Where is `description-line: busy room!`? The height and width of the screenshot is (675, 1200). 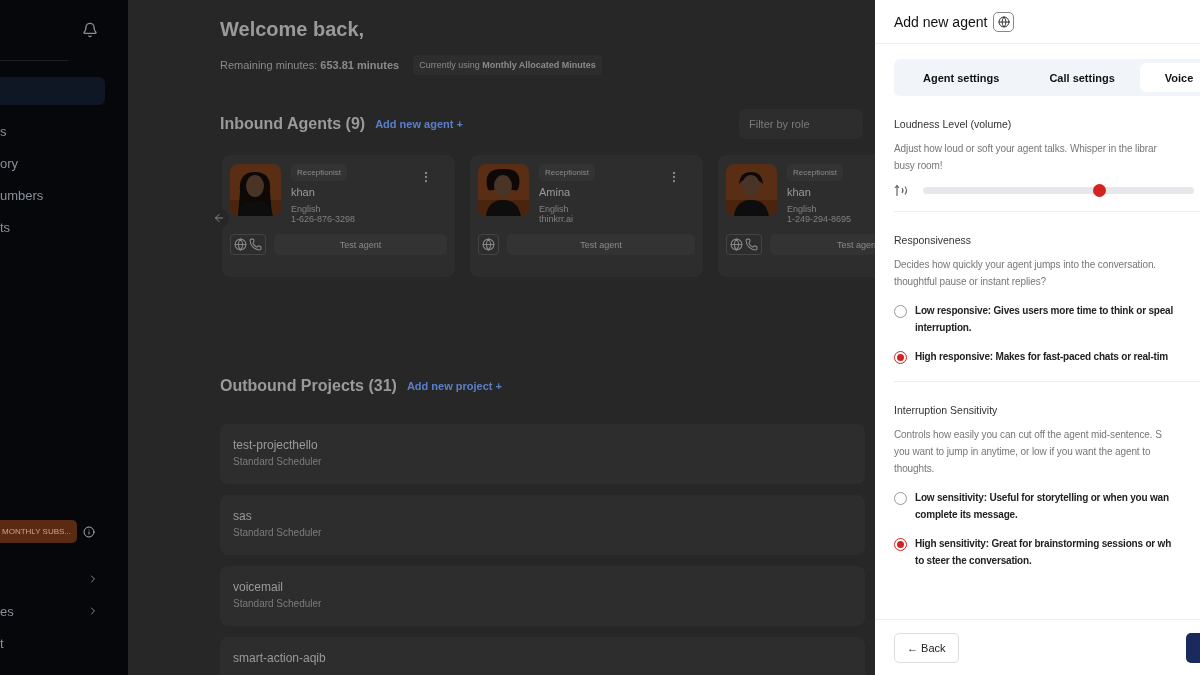 description-line: busy room! is located at coordinates (919, 166).